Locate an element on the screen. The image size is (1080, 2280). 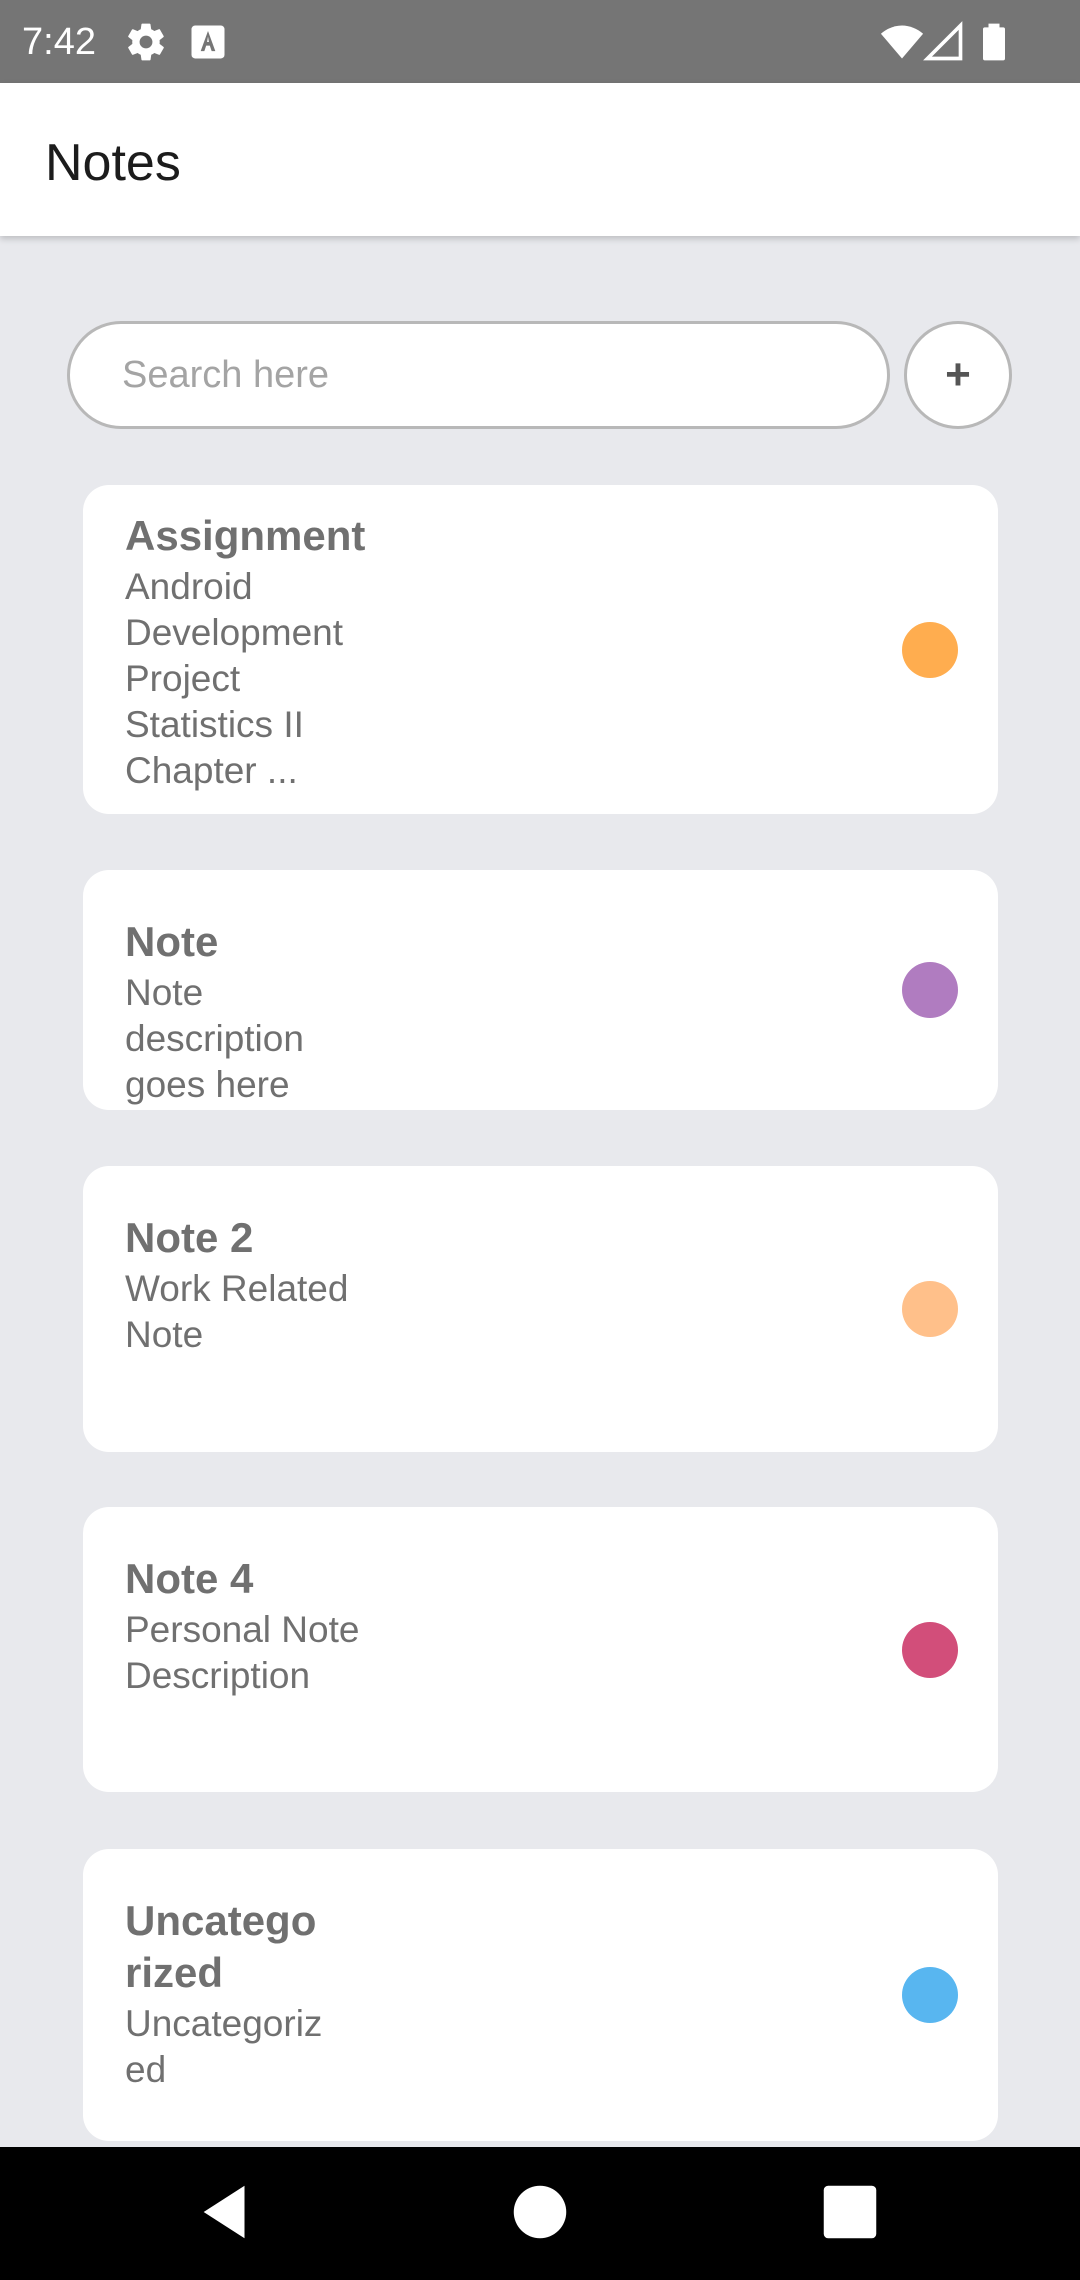
note-card: Note 4 Personal Note Description is located at coordinates (540, 1649).